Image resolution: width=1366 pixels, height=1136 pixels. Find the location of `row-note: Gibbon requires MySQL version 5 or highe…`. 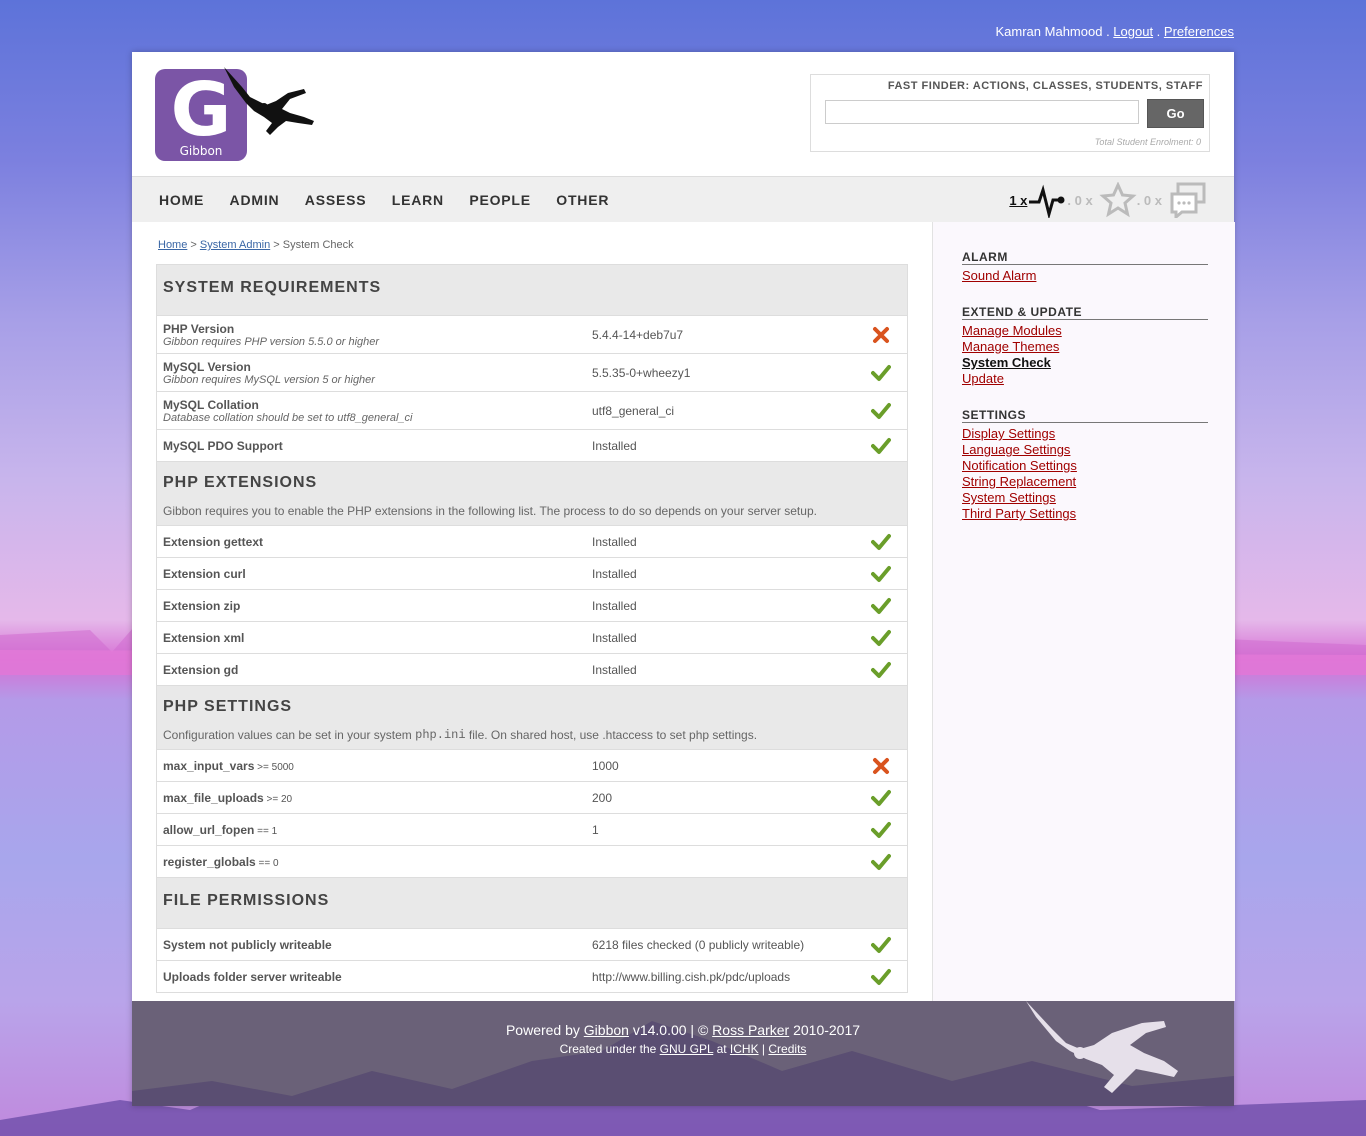

row-note: Gibbon requires MySQL version 5 or highe… is located at coordinates (269, 380).